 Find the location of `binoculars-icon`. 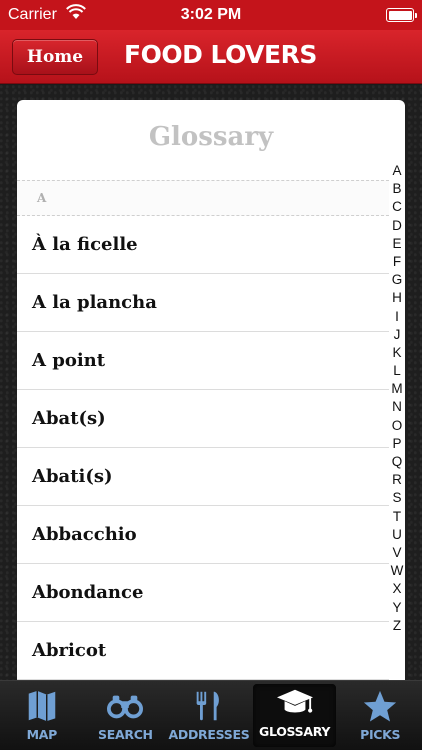

binoculars-icon is located at coordinates (125, 707).